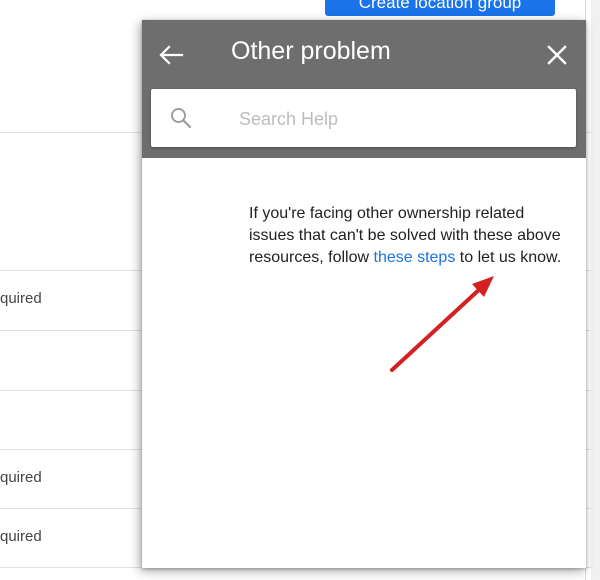 The height and width of the screenshot is (580, 600). I want to click on search-input, so click(399, 119).